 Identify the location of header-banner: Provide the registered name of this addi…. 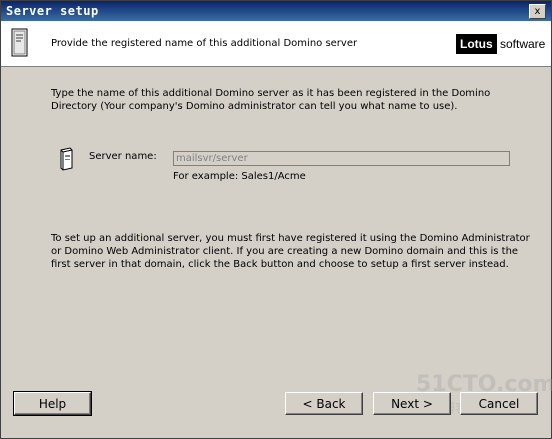
(276, 44).